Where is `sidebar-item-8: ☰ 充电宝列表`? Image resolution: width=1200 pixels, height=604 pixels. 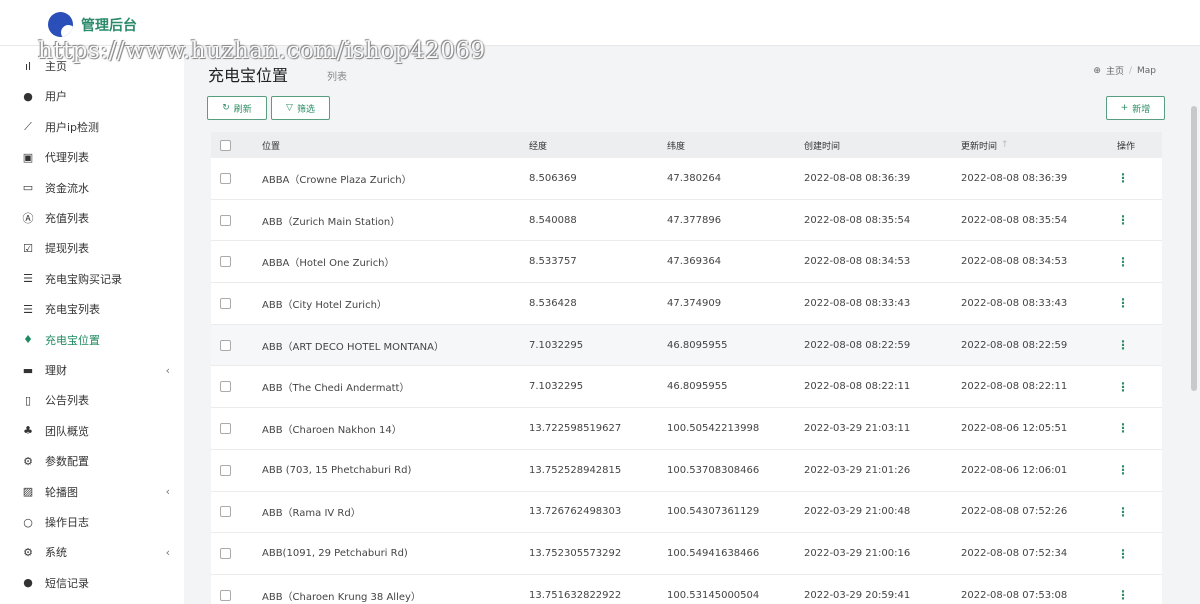 sidebar-item-8: ☰ 充电宝列表 is located at coordinates (92, 309).